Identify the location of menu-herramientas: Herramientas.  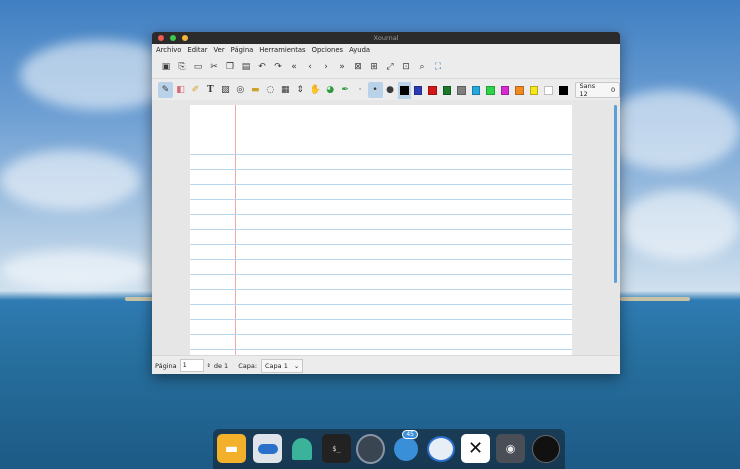
(282, 50).